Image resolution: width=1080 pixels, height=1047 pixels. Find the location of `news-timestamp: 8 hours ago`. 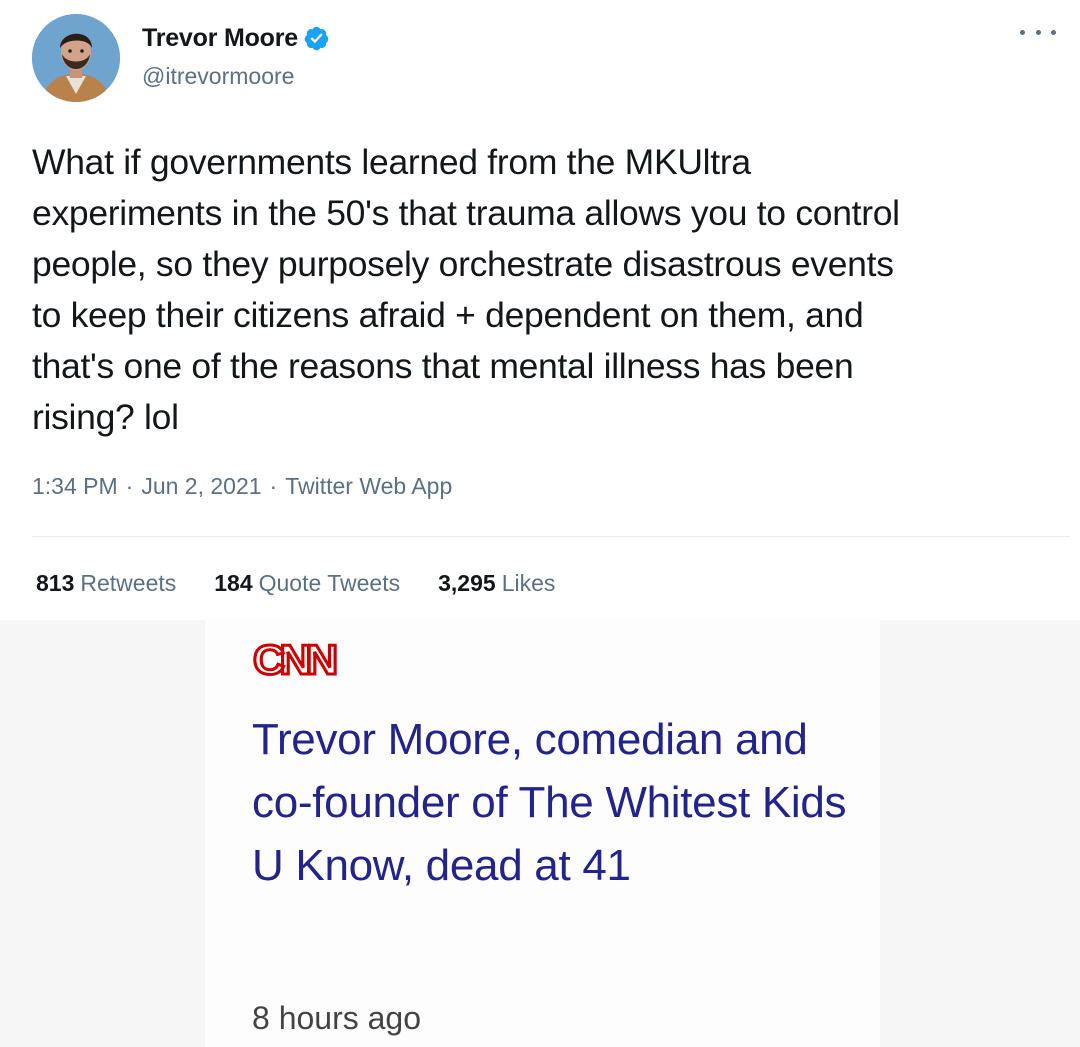

news-timestamp: 8 hours ago is located at coordinates (337, 1018).